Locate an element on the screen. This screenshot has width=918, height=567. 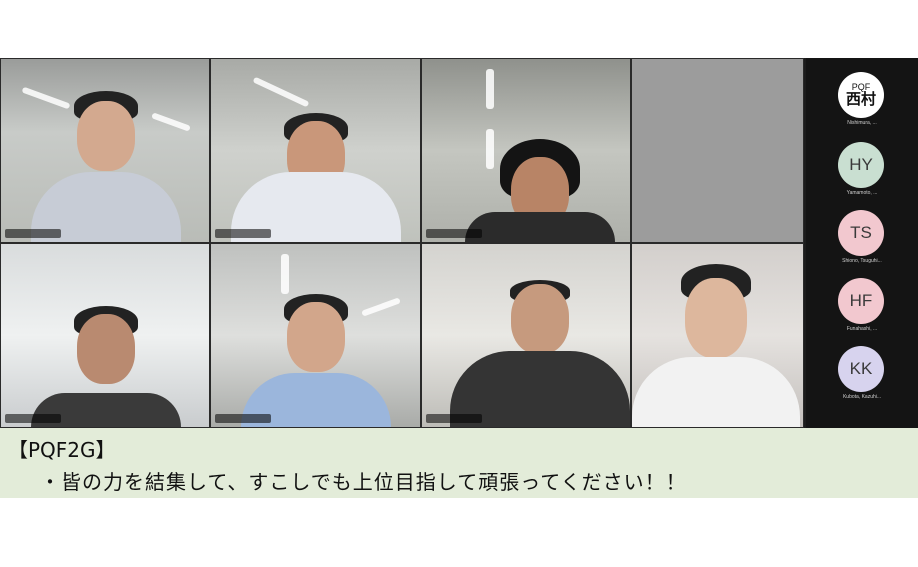
avatar: HY is located at coordinates (861, 165).